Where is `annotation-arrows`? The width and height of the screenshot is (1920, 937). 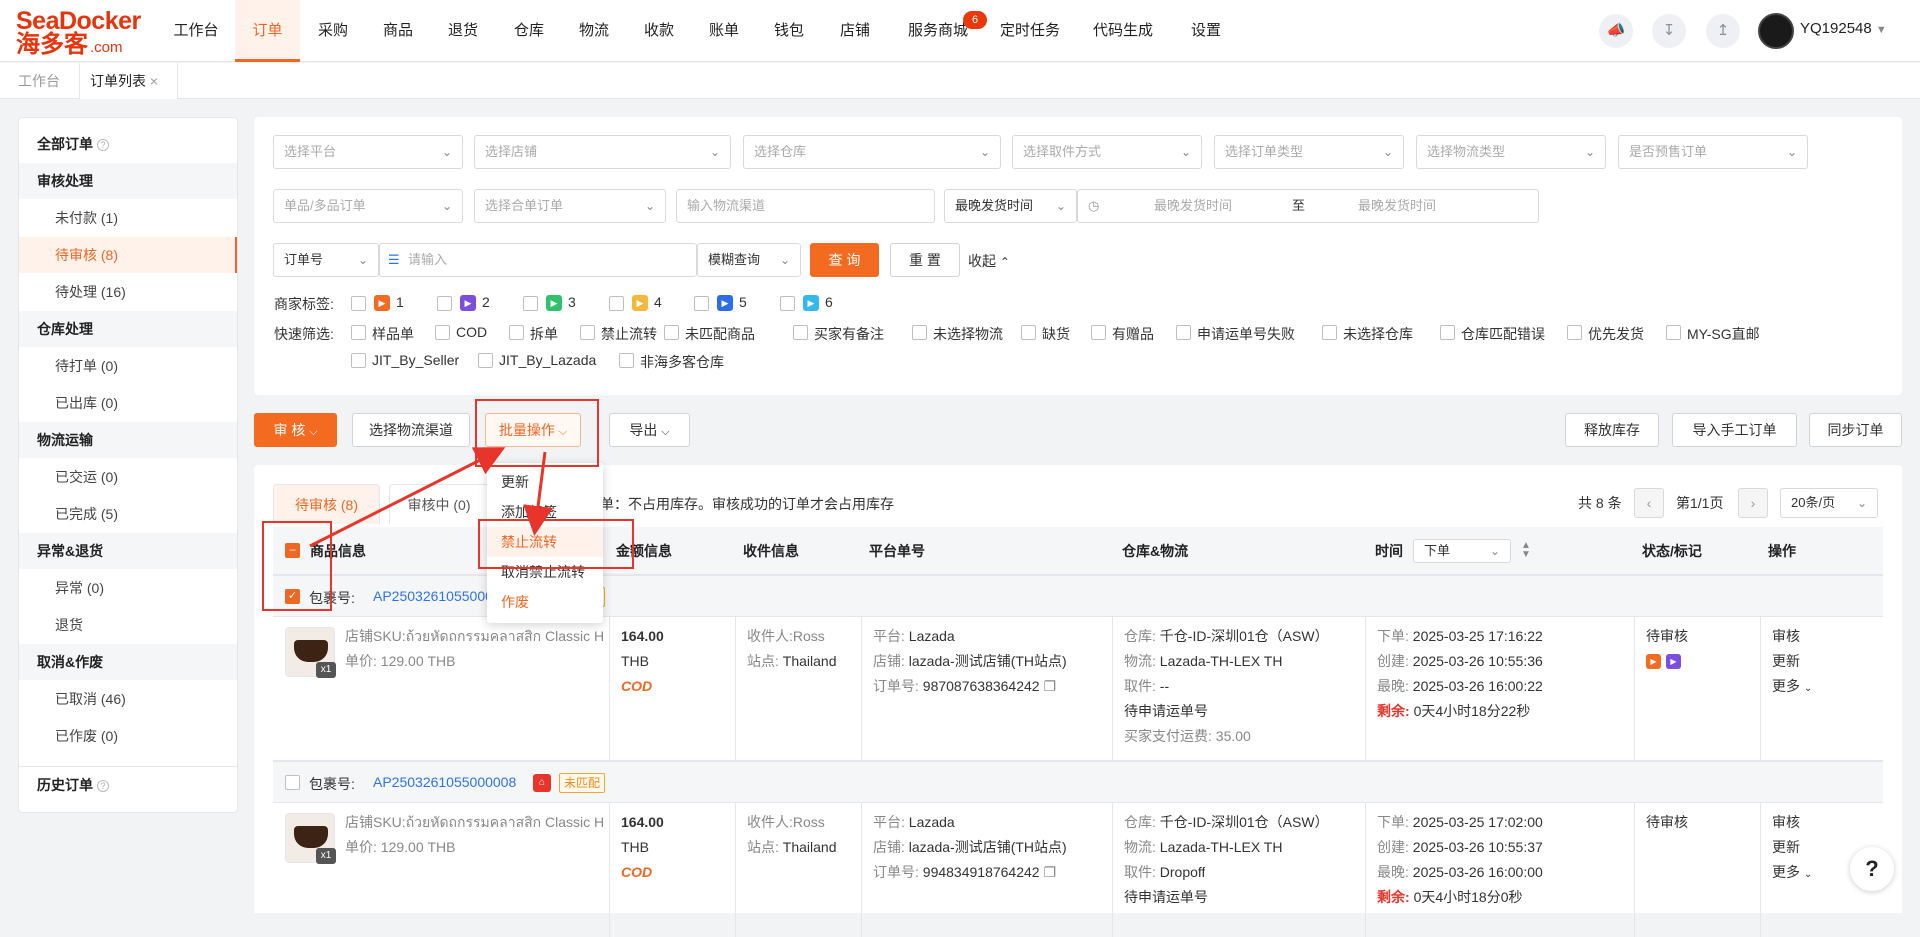 annotation-arrows is located at coordinates (431, 497).